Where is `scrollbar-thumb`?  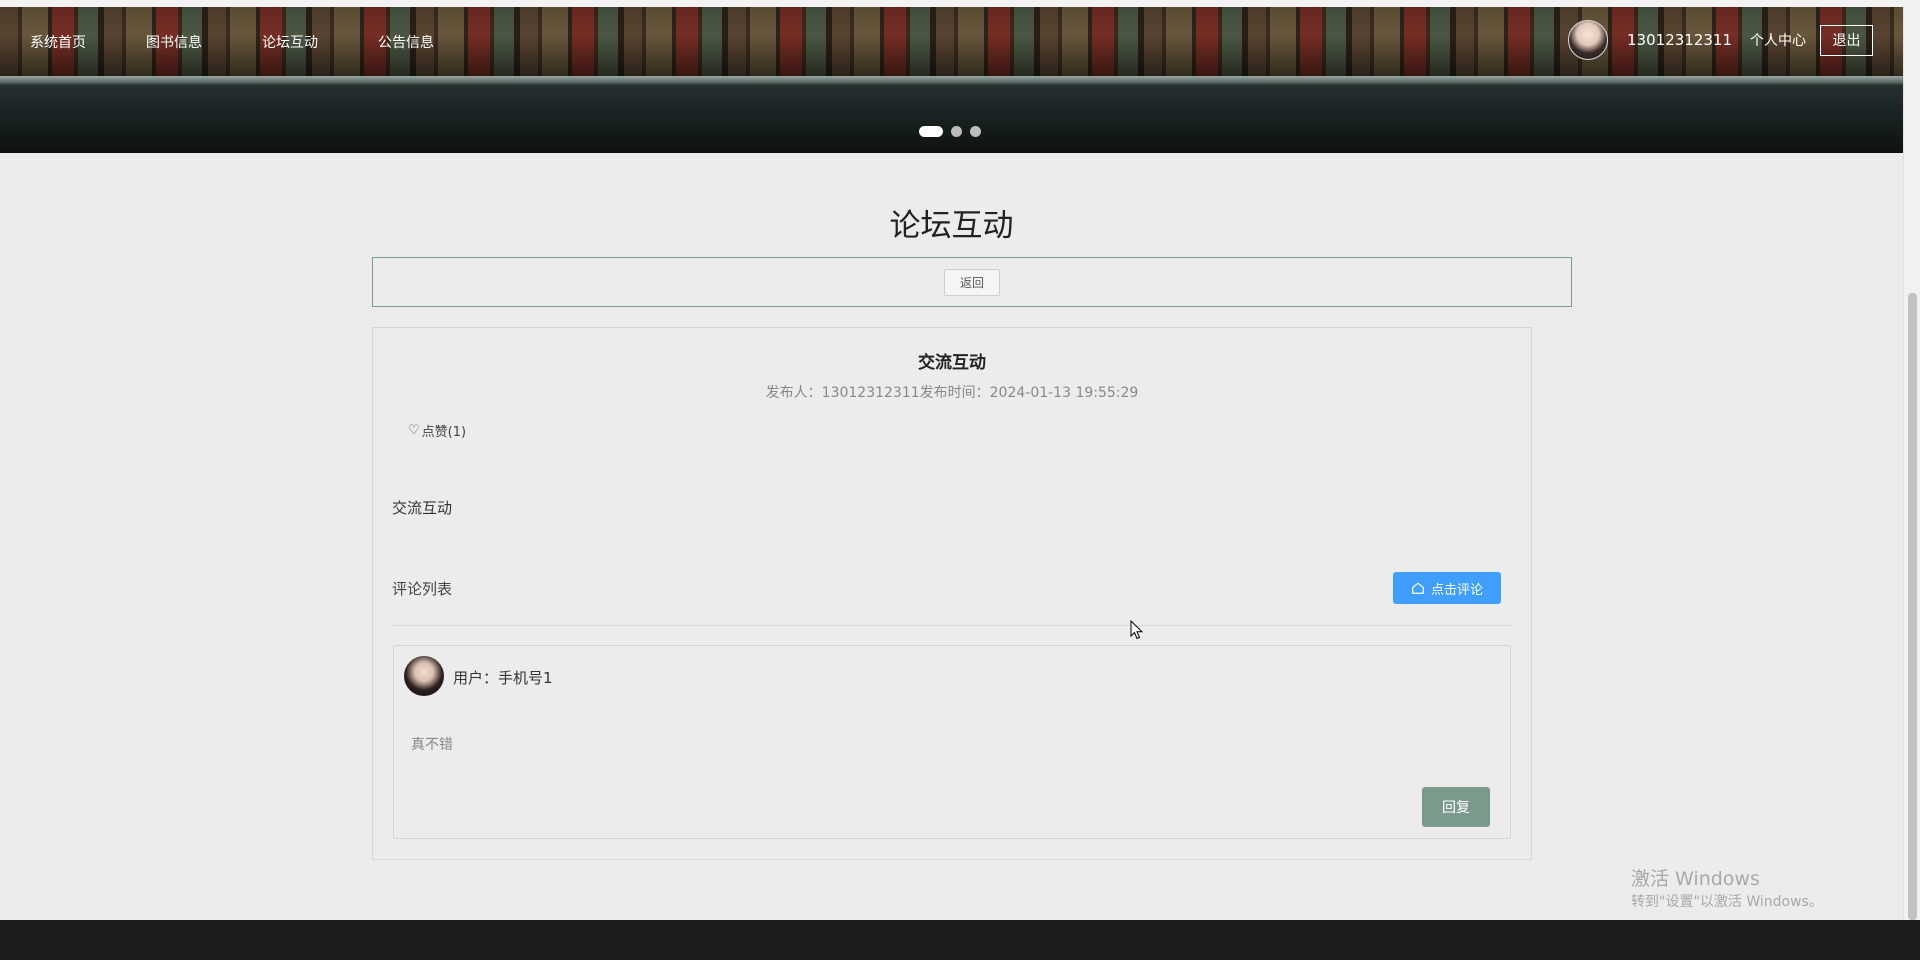
scrollbar-thumb is located at coordinates (1912, 606).